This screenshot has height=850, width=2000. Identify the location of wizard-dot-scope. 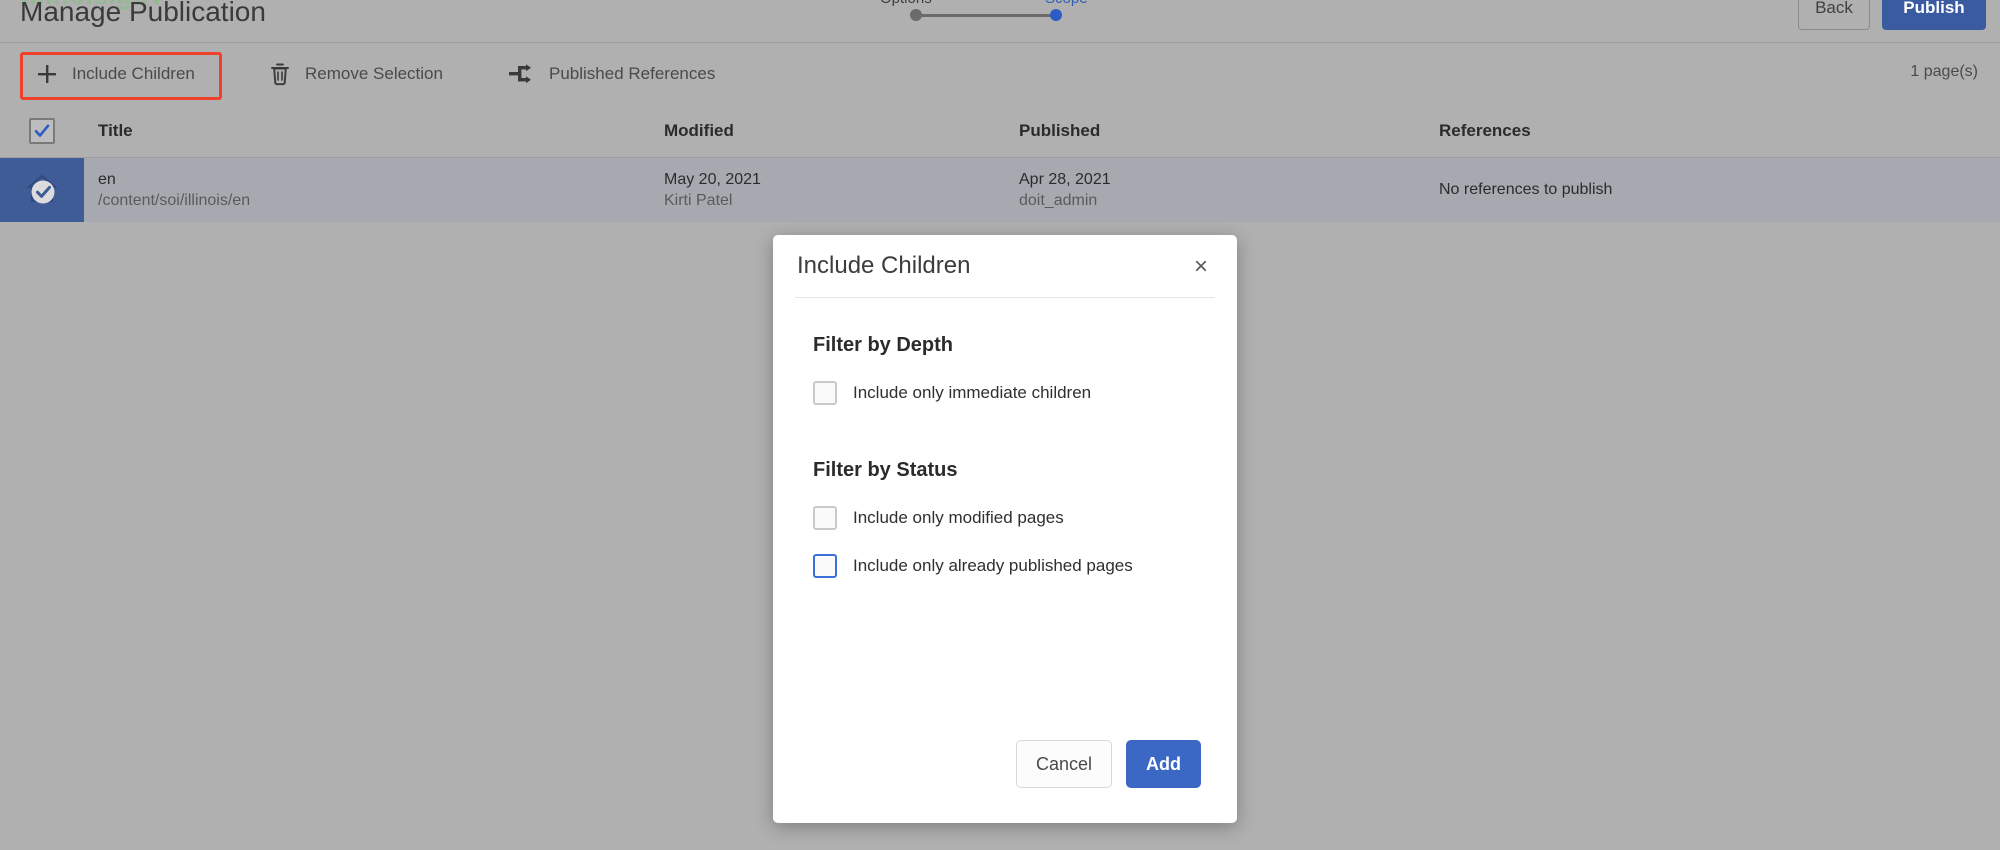
(1056, 15).